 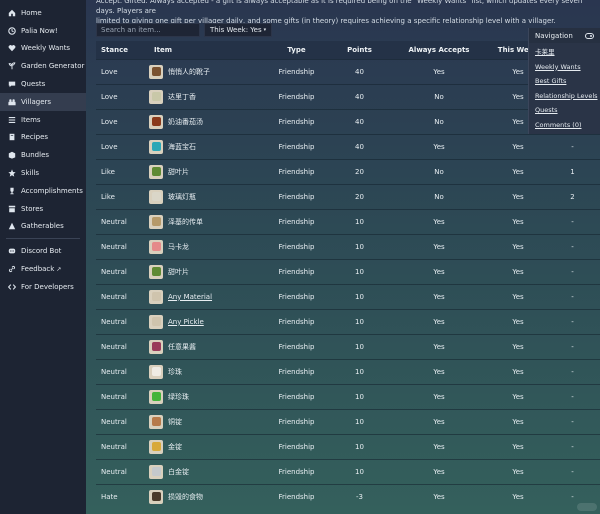 What do you see at coordinates (205, 196) in the screenshot?
I see `item-cell: 玻璃灯瓶` at bounding box center [205, 196].